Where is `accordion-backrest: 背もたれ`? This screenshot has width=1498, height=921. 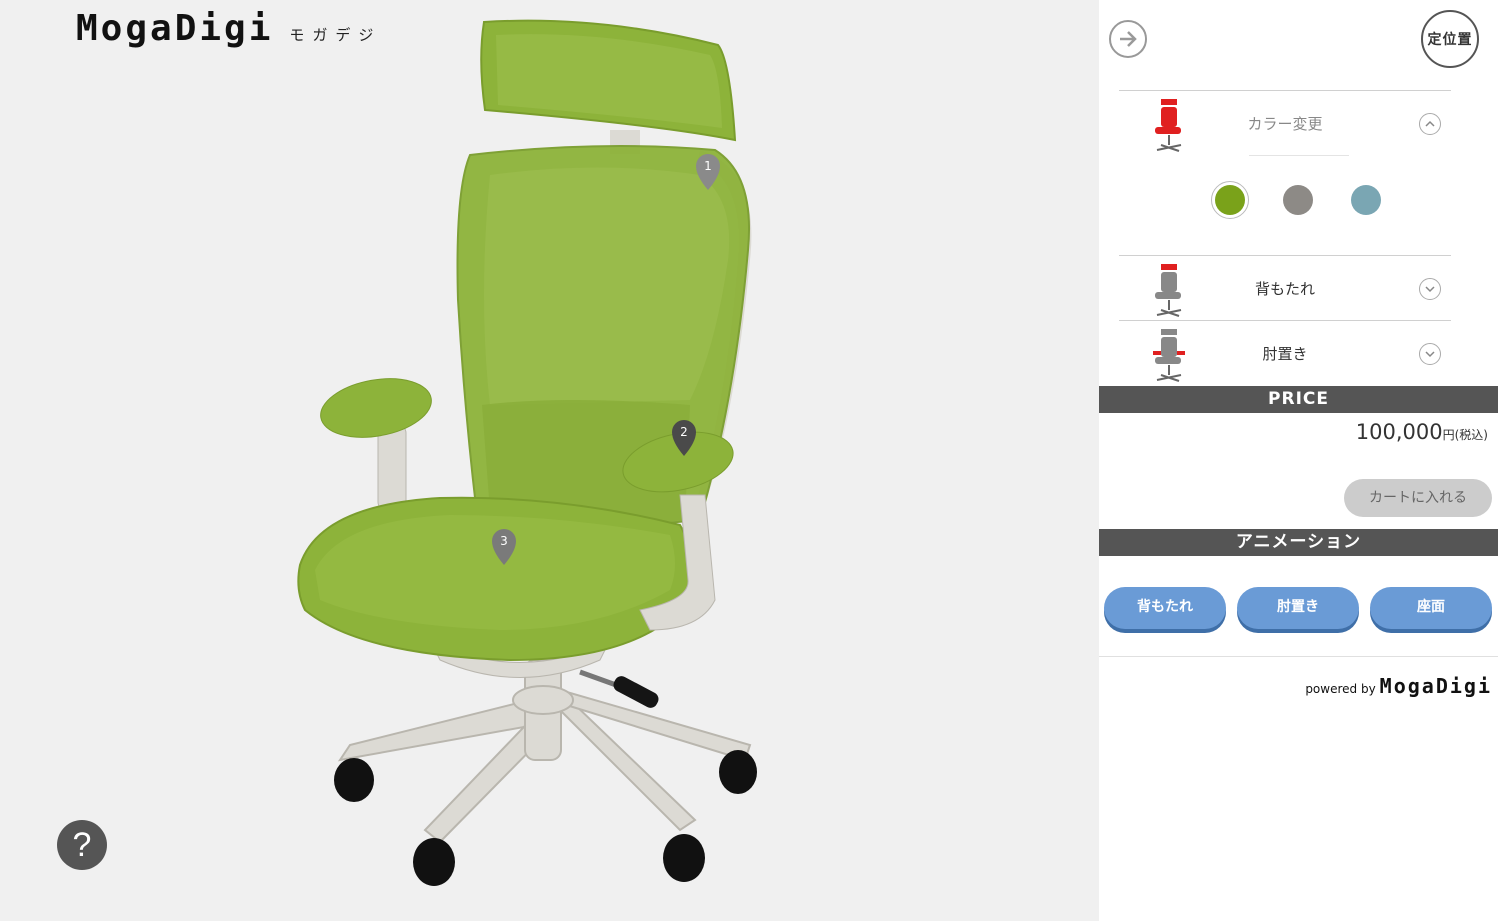
accordion-backrest: 背もたれ is located at coordinates (1285, 287).